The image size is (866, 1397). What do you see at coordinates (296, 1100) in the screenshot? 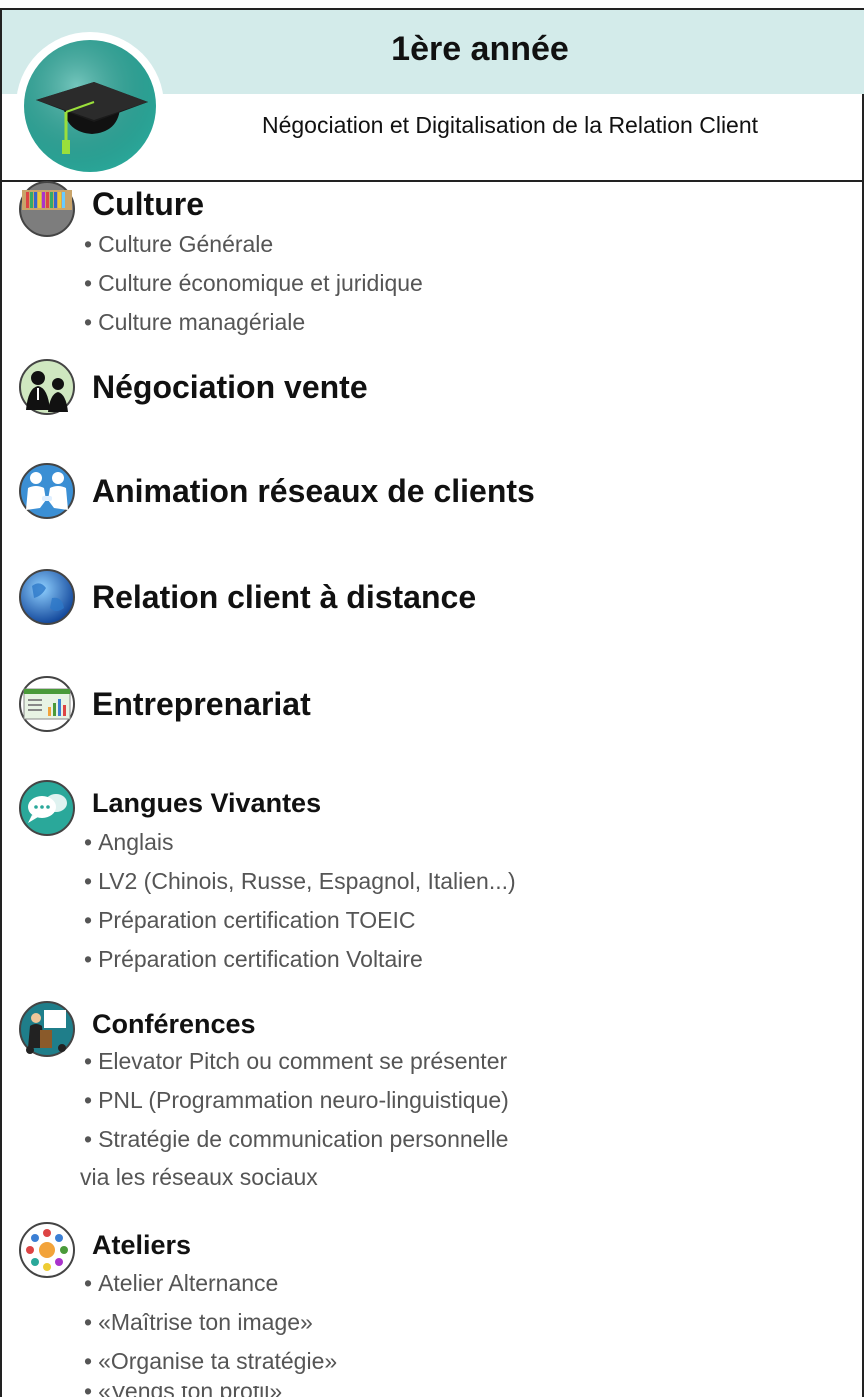
I see `list-item: • PNL (Programmation neuro-linguistique)` at bounding box center [296, 1100].